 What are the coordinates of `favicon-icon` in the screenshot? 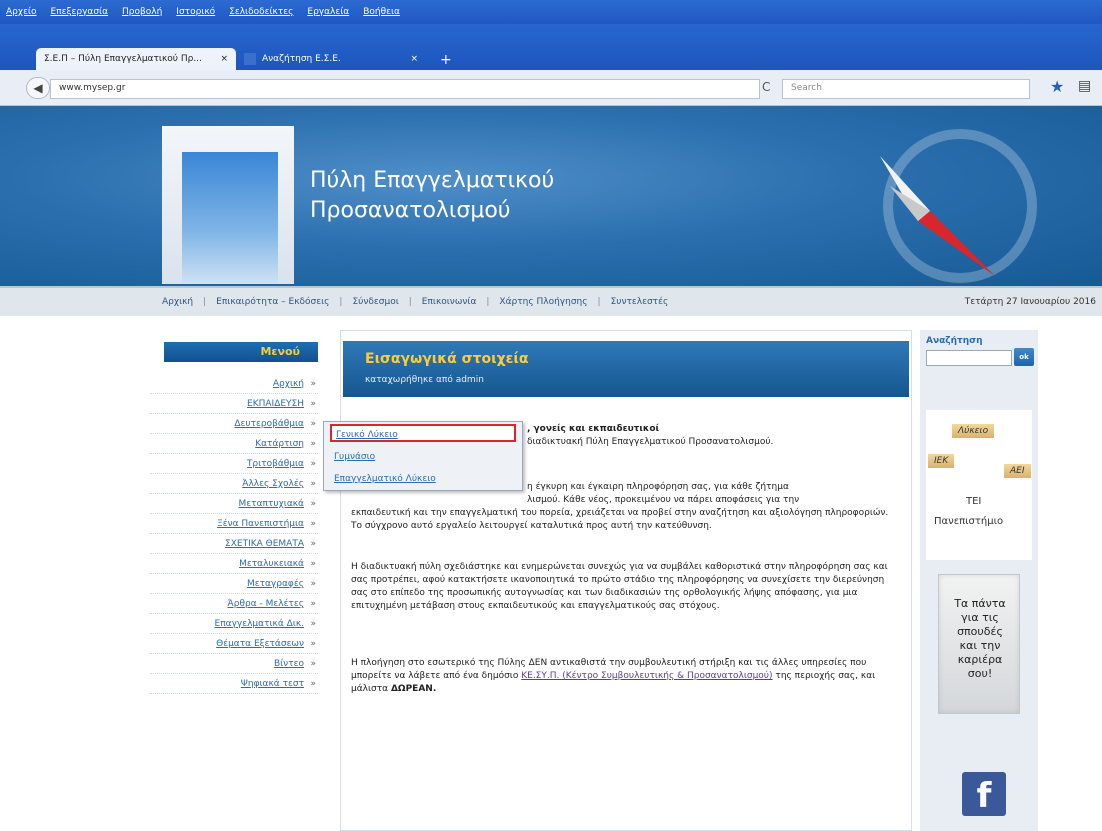 It's located at (250, 59).